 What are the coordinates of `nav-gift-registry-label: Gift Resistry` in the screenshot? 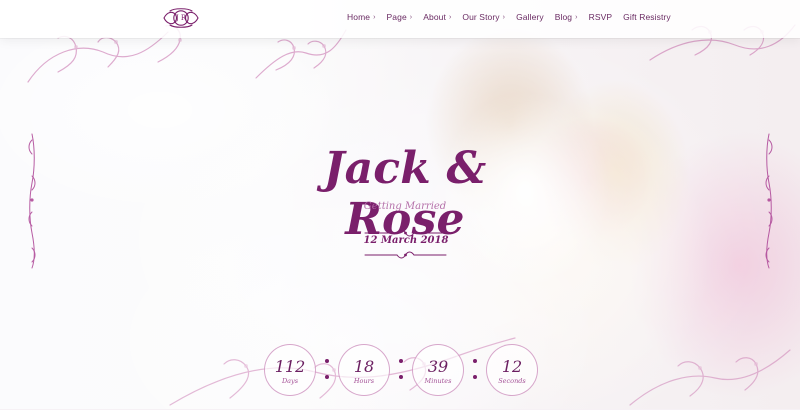 It's located at (647, 17).